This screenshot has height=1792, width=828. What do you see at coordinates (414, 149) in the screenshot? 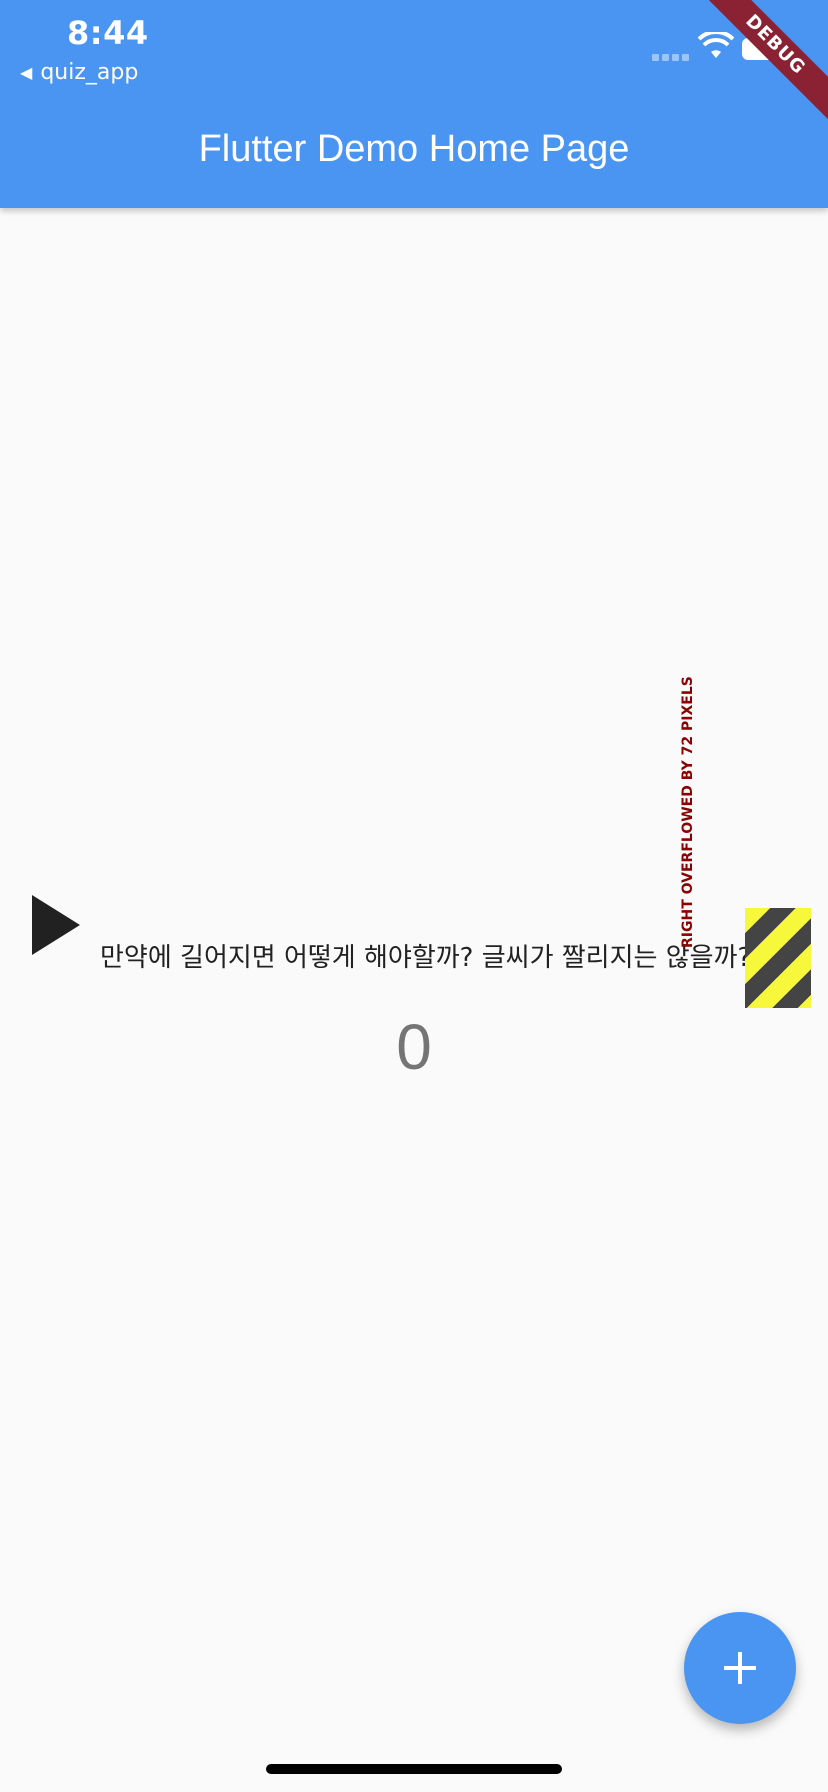
I see `page-title: Flutter Demo Home Page` at bounding box center [414, 149].